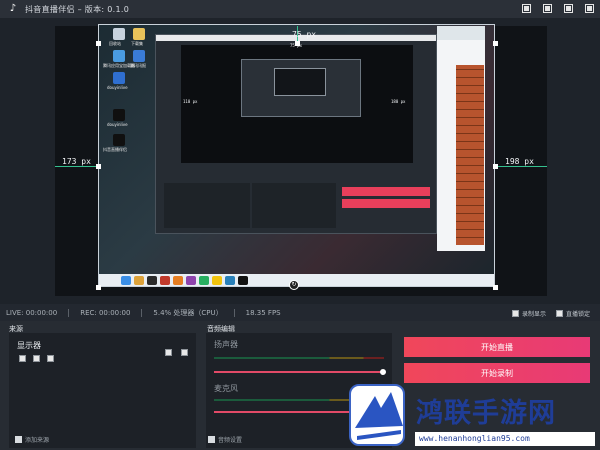  I want to click on audio-settings-button: 音频设置, so click(225, 439).